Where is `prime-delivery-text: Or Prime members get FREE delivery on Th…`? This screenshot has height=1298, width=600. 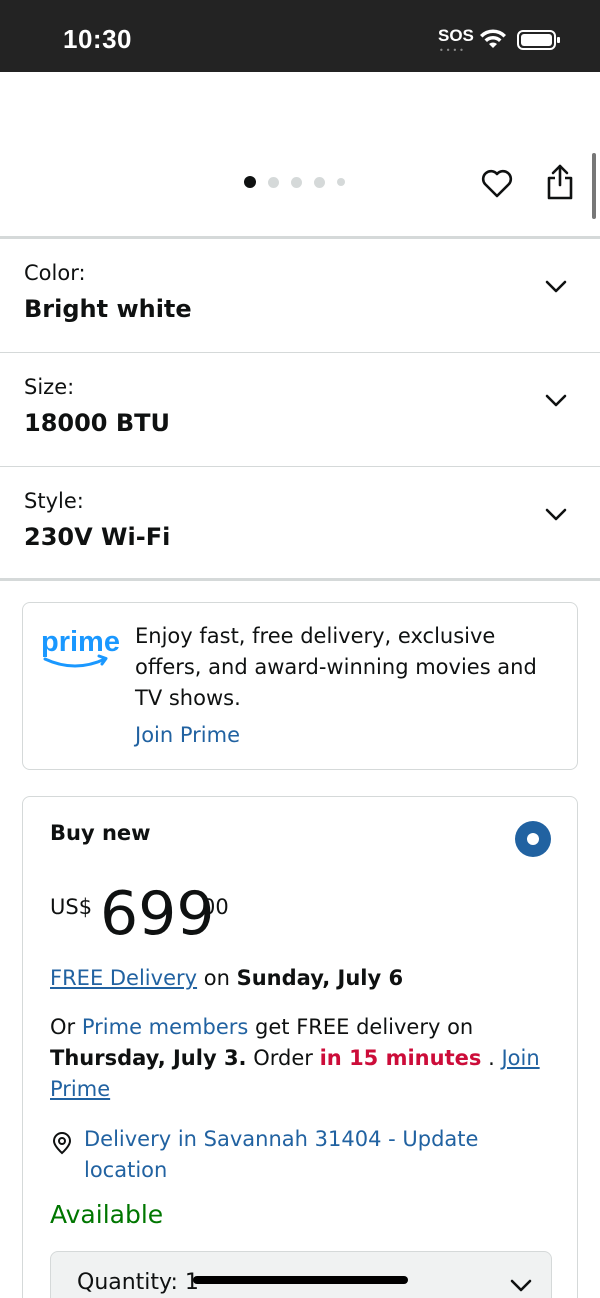
prime-delivery-text: Or Prime members get FREE delivery on Th… is located at coordinates (300, 1058).